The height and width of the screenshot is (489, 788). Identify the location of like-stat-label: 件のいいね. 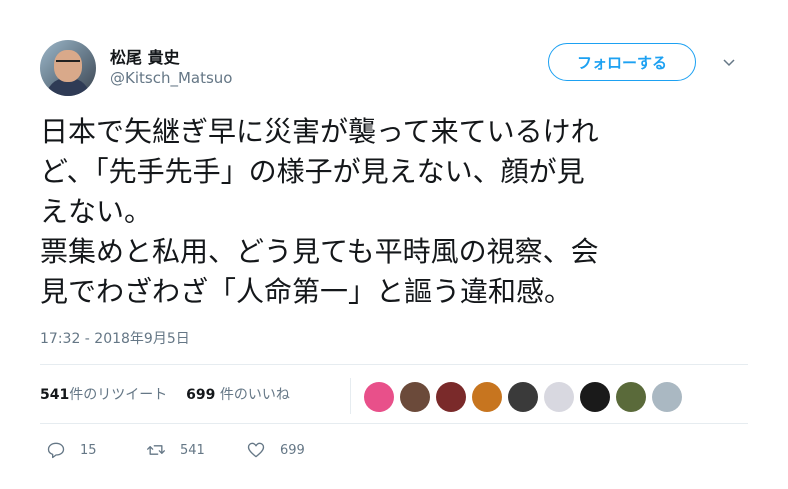
(254, 395).